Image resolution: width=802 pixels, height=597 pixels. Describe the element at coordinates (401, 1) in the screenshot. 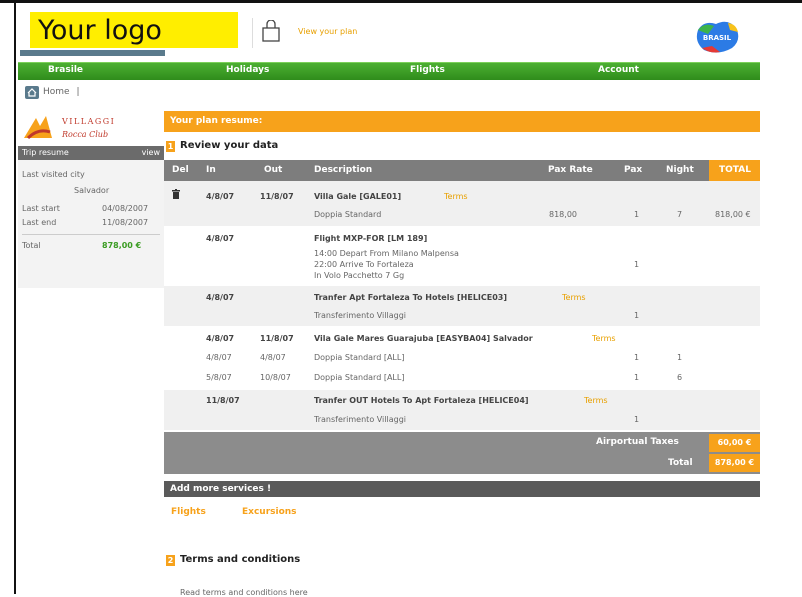

I see `window-top-border` at that location.